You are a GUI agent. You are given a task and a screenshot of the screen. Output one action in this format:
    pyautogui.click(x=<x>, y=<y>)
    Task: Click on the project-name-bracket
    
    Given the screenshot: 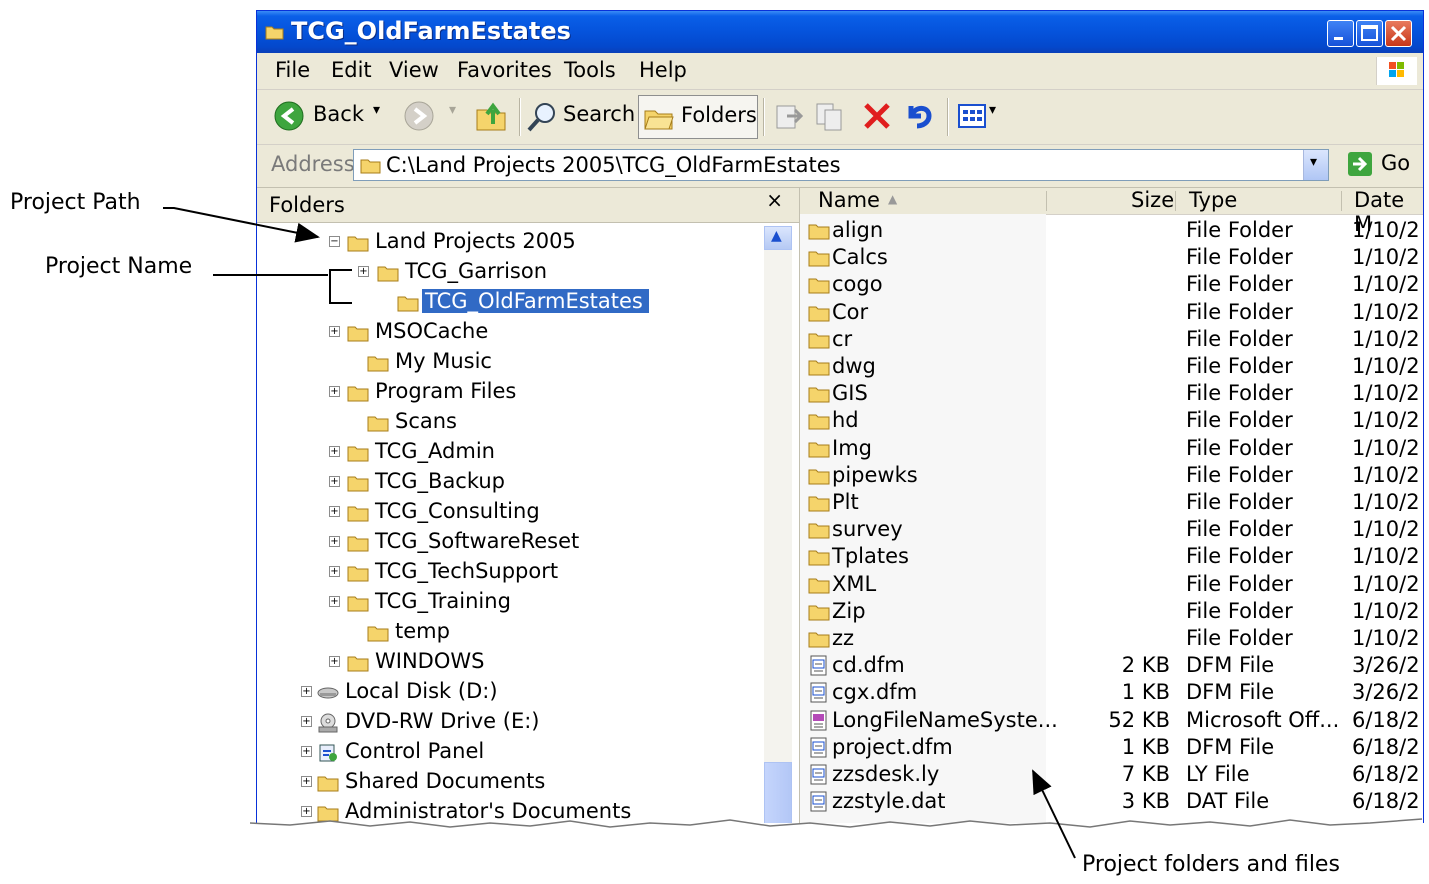 What is the action you would take?
    pyautogui.click(x=340, y=286)
    